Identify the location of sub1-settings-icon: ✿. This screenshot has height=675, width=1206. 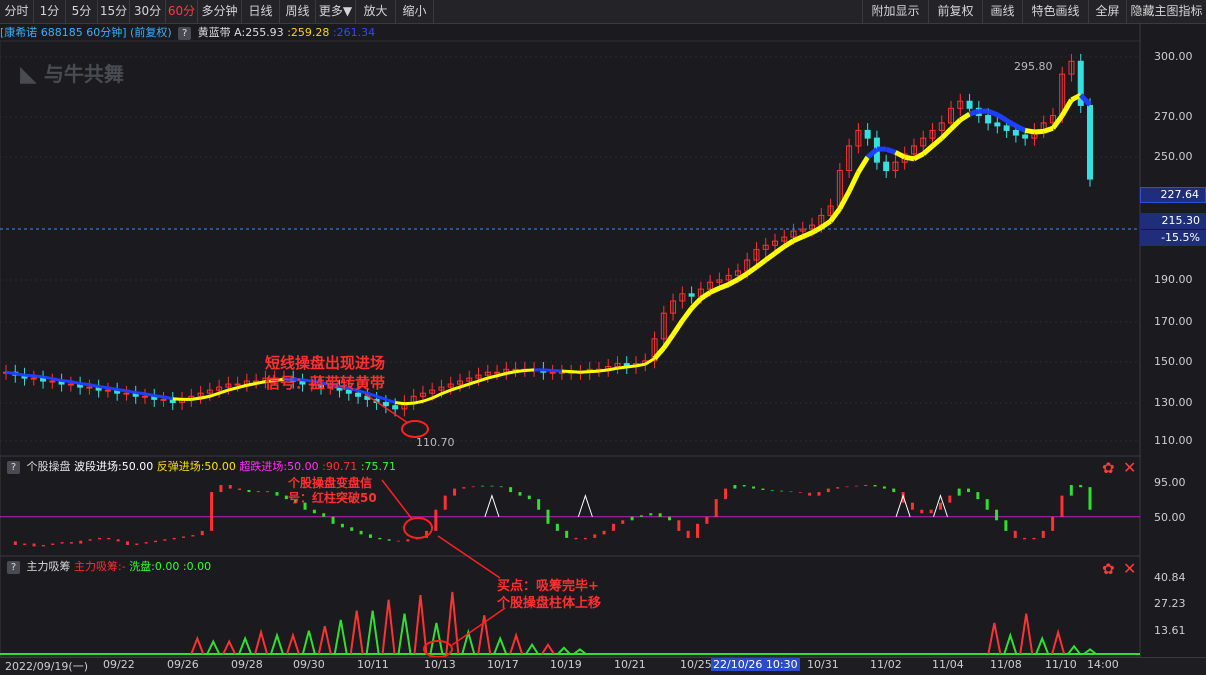
(1108, 468).